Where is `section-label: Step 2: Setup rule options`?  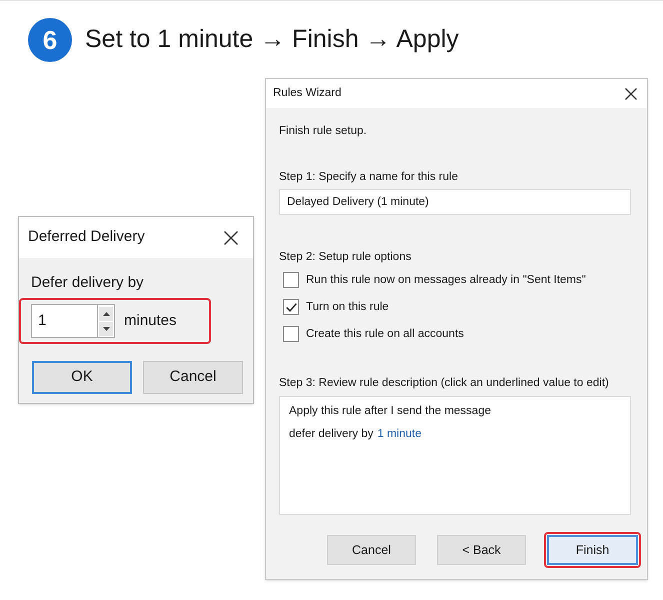 section-label: Step 2: Setup rule options is located at coordinates (345, 257).